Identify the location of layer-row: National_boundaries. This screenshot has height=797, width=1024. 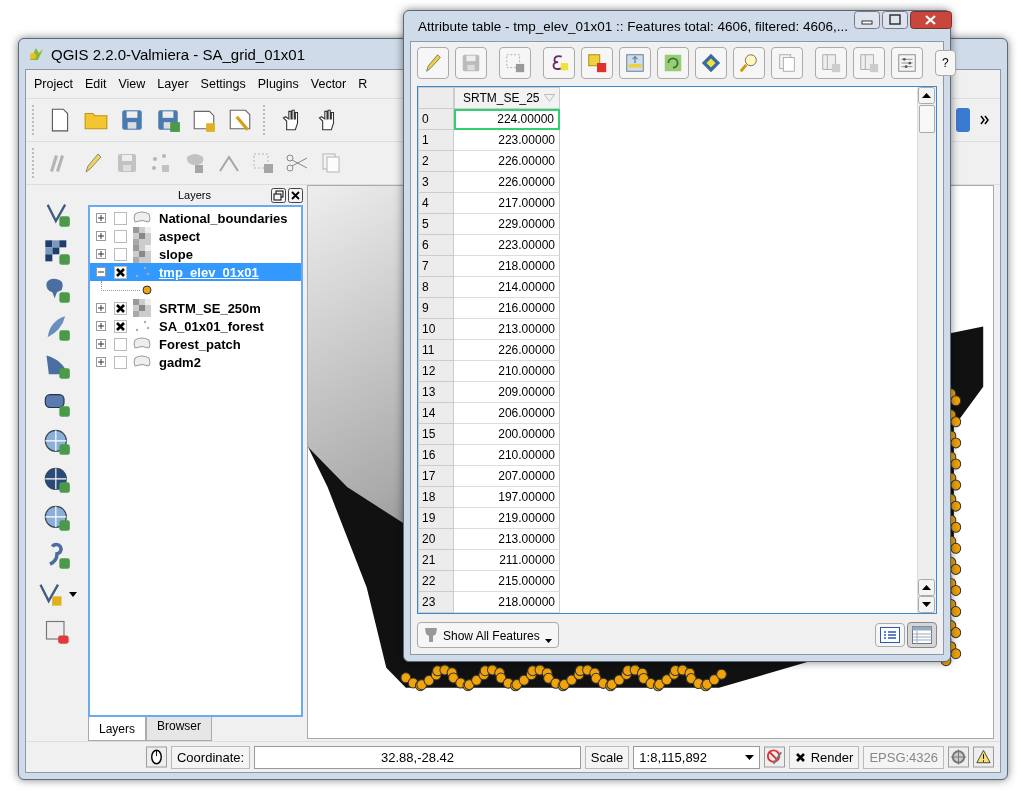
(195, 218).